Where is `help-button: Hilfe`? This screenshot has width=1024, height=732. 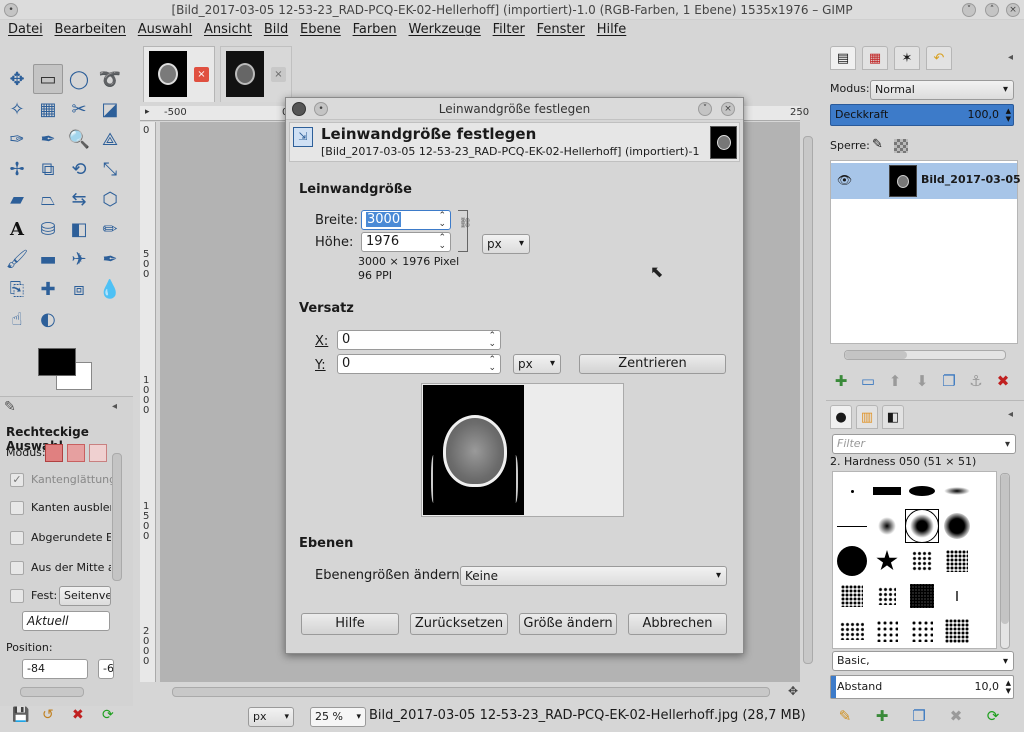 help-button: Hilfe is located at coordinates (350, 624).